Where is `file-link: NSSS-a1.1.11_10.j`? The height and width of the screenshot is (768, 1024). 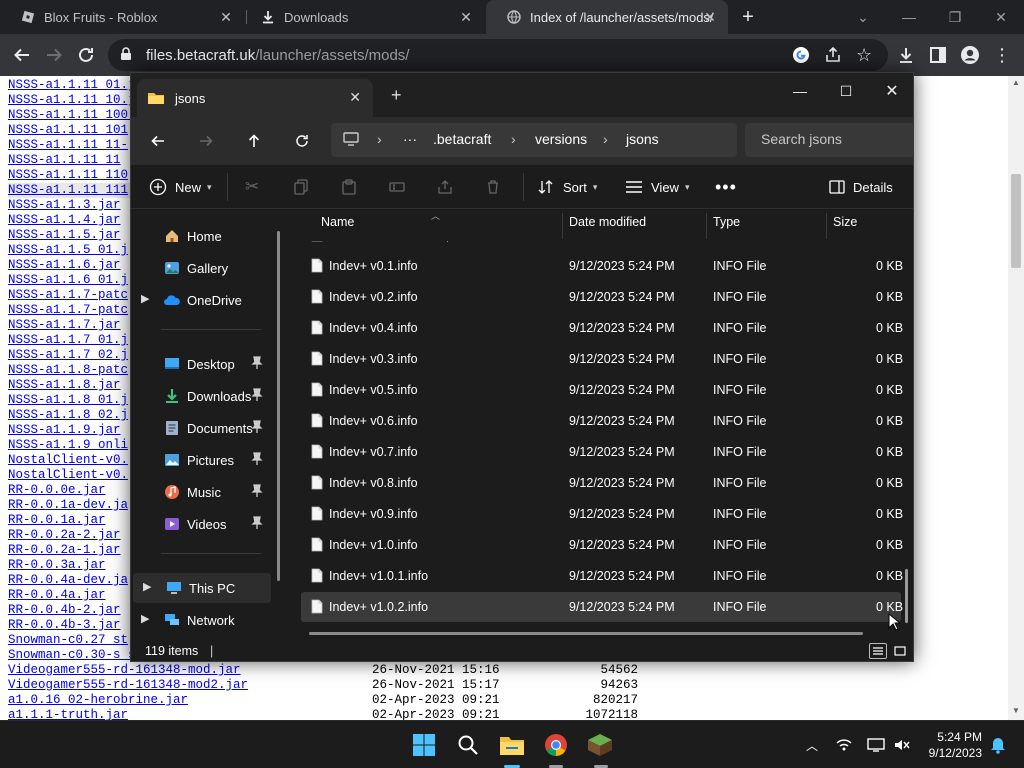
file-link: NSSS-a1.1.11_10.j is located at coordinates (75, 100).